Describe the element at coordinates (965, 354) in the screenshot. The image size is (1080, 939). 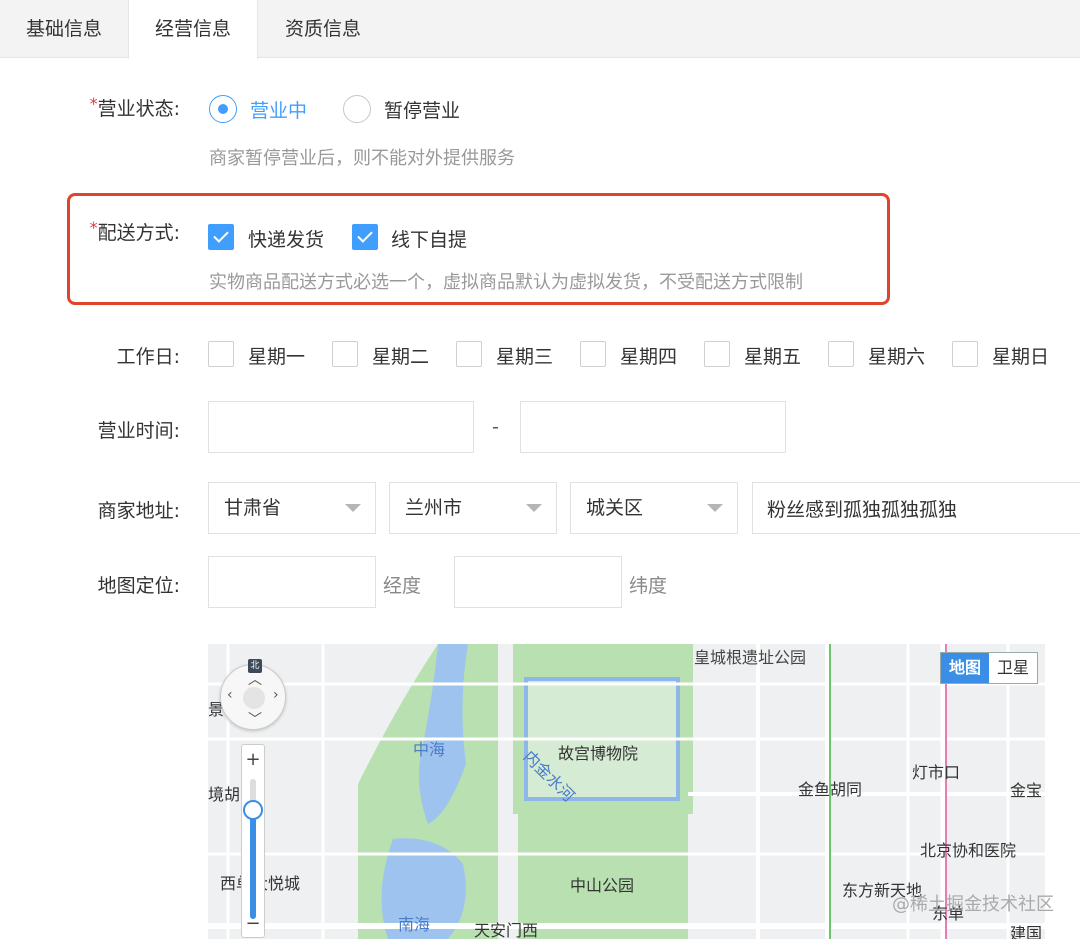
I see `checkbox-sunday` at that location.